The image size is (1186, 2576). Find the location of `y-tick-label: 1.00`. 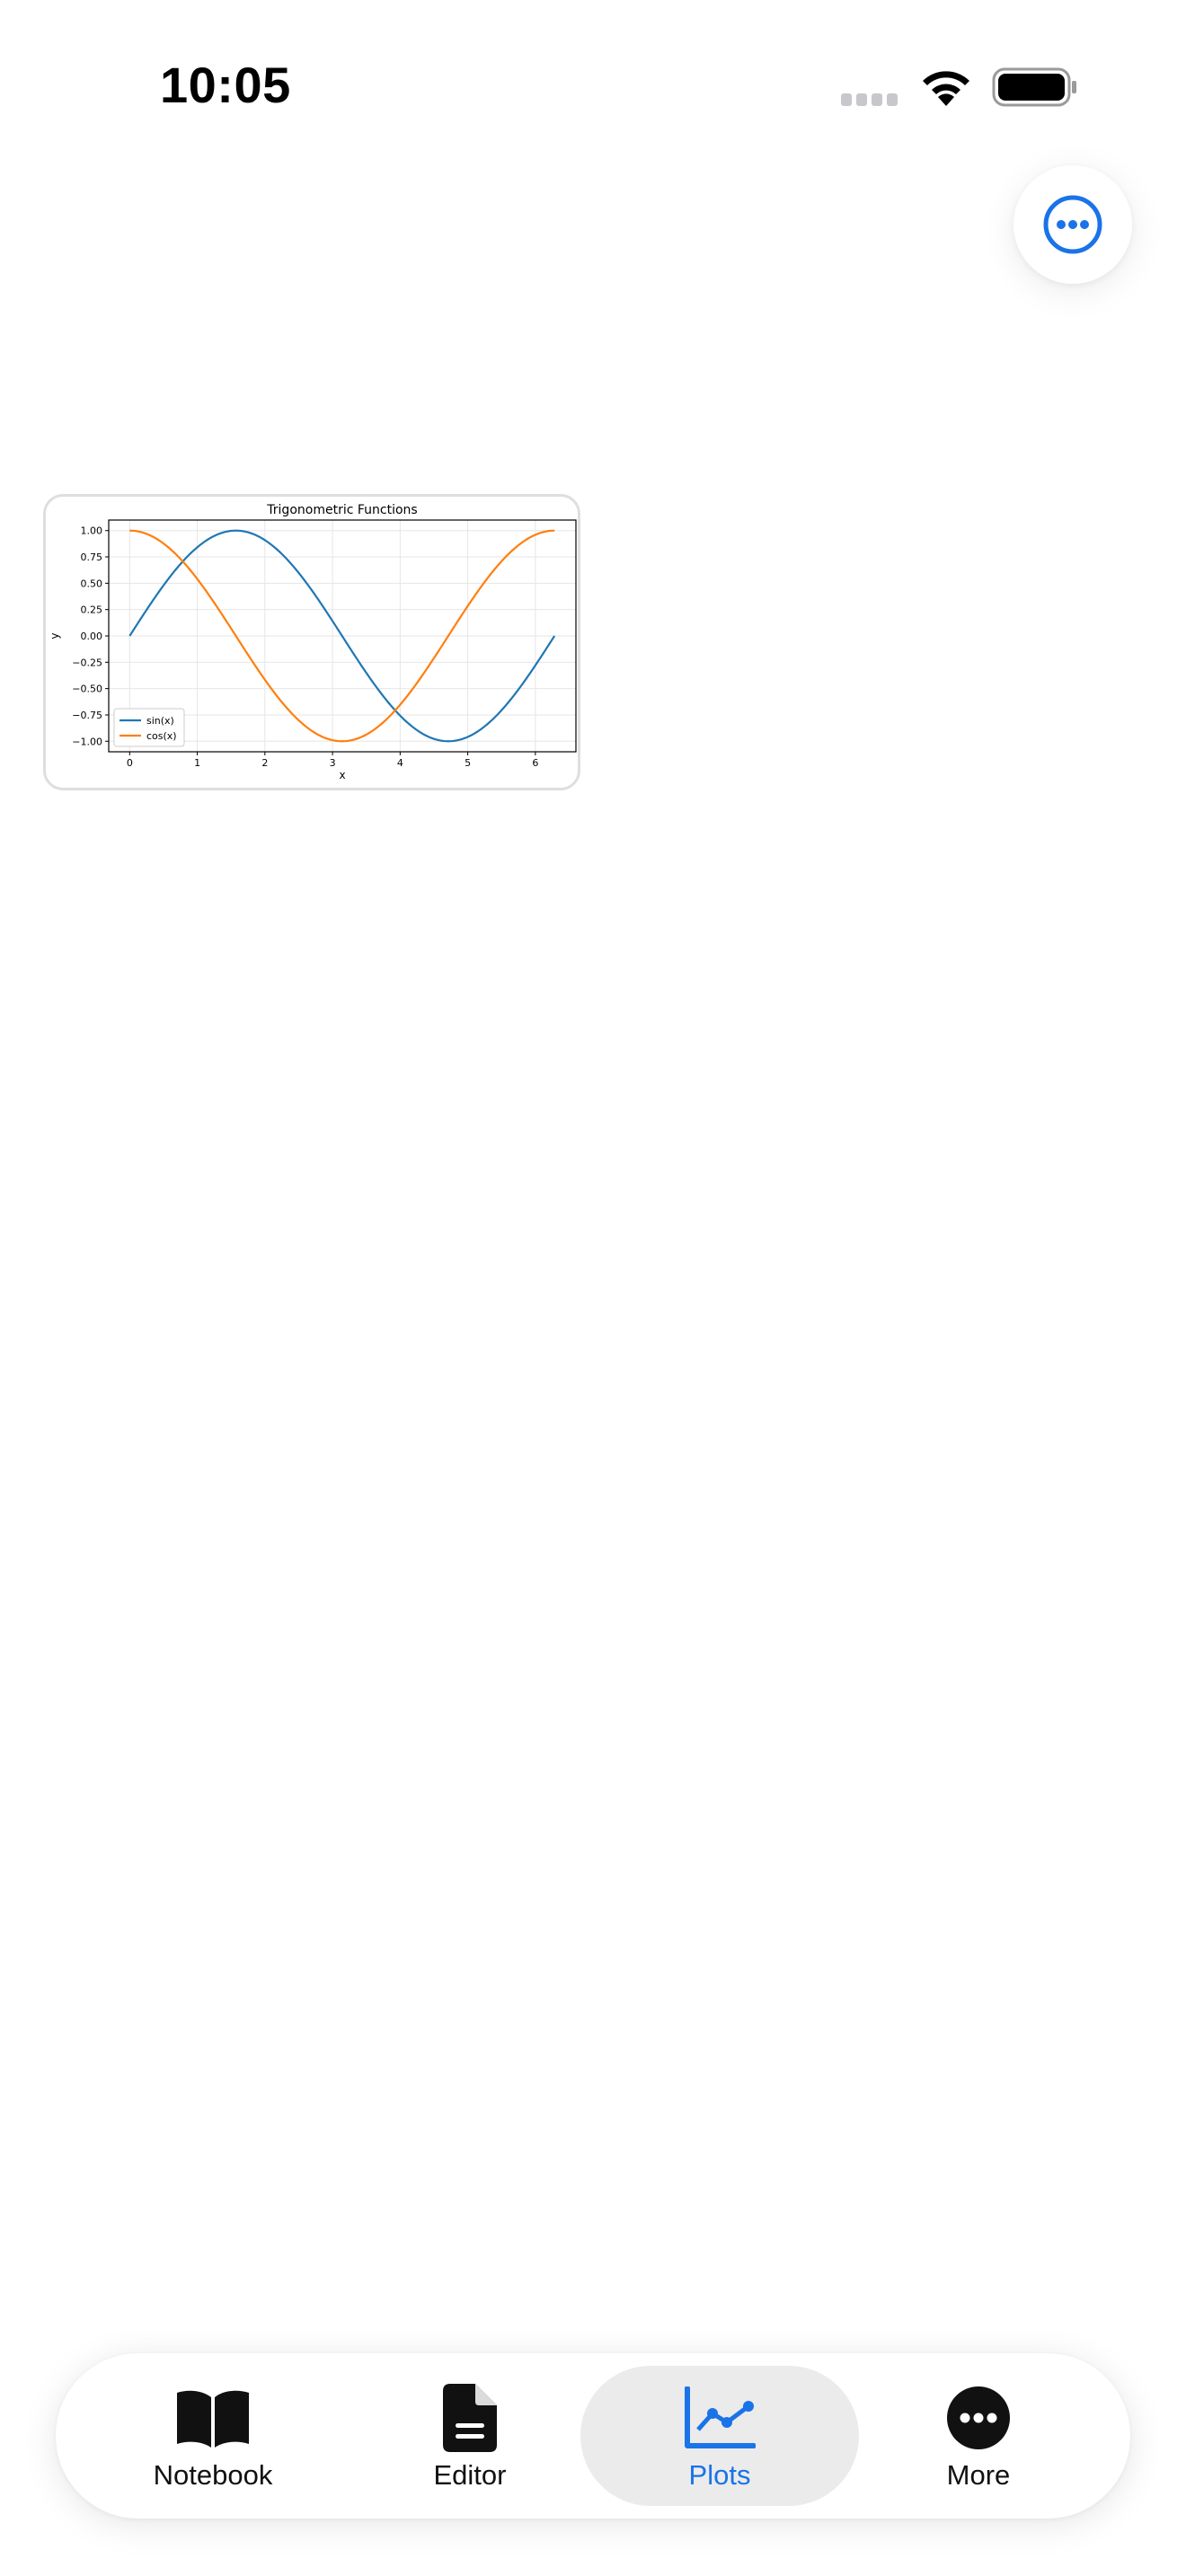

y-tick-label: 1.00 is located at coordinates (92, 531).